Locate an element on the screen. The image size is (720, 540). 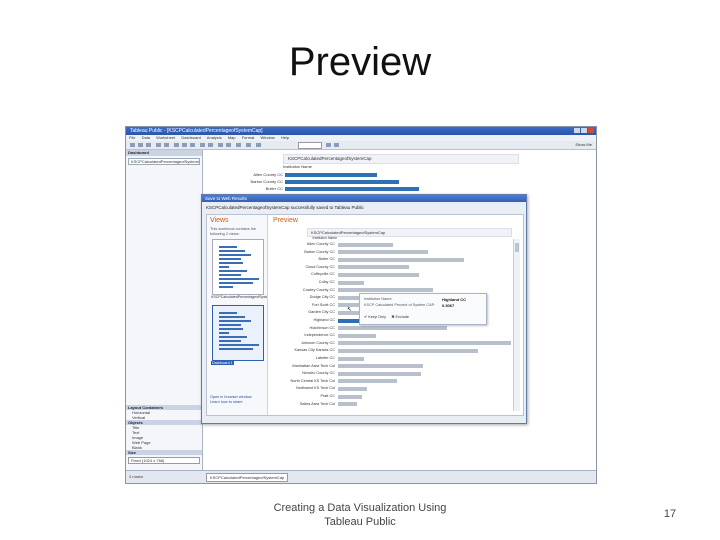
size-header: Size is located at coordinates (164, 452).